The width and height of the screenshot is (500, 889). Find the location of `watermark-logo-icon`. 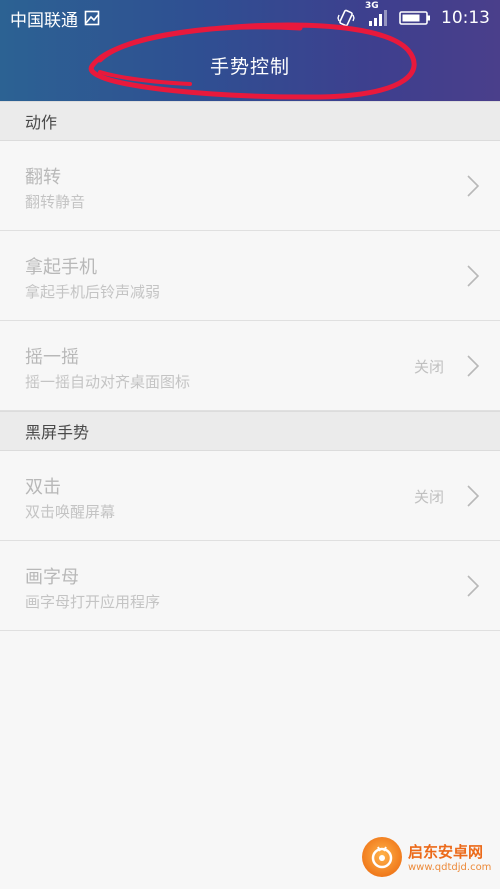

watermark-logo-icon is located at coordinates (382, 857).